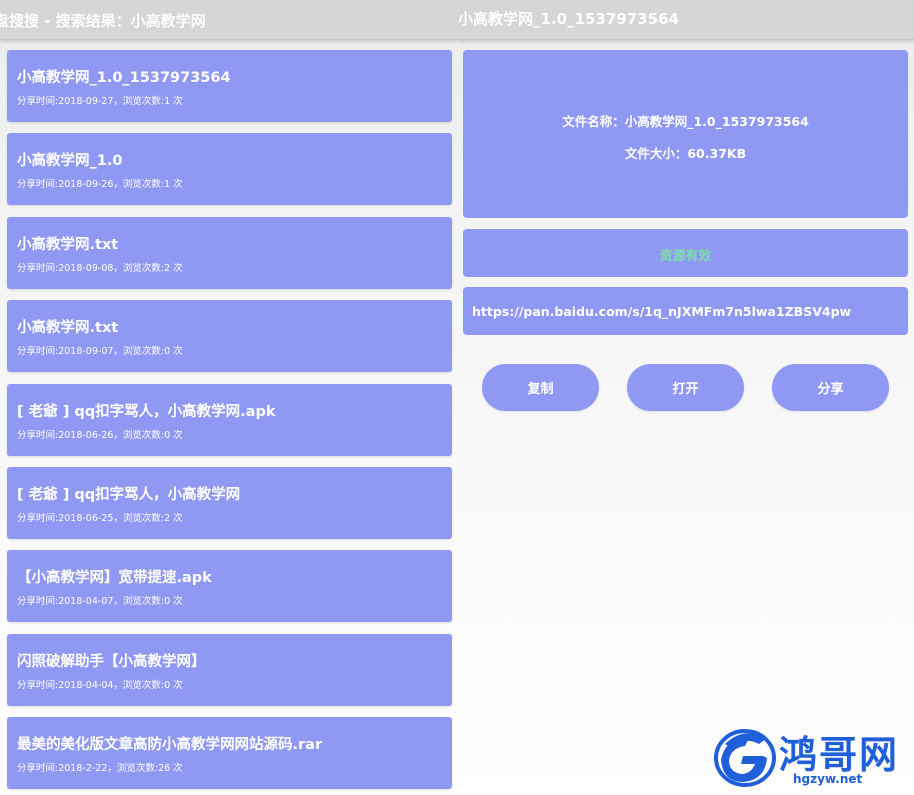  Describe the element at coordinates (100, 602) in the screenshot. I see `result-meta: 分享时间:2018-04-07，浏览次数:0 次` at that location.